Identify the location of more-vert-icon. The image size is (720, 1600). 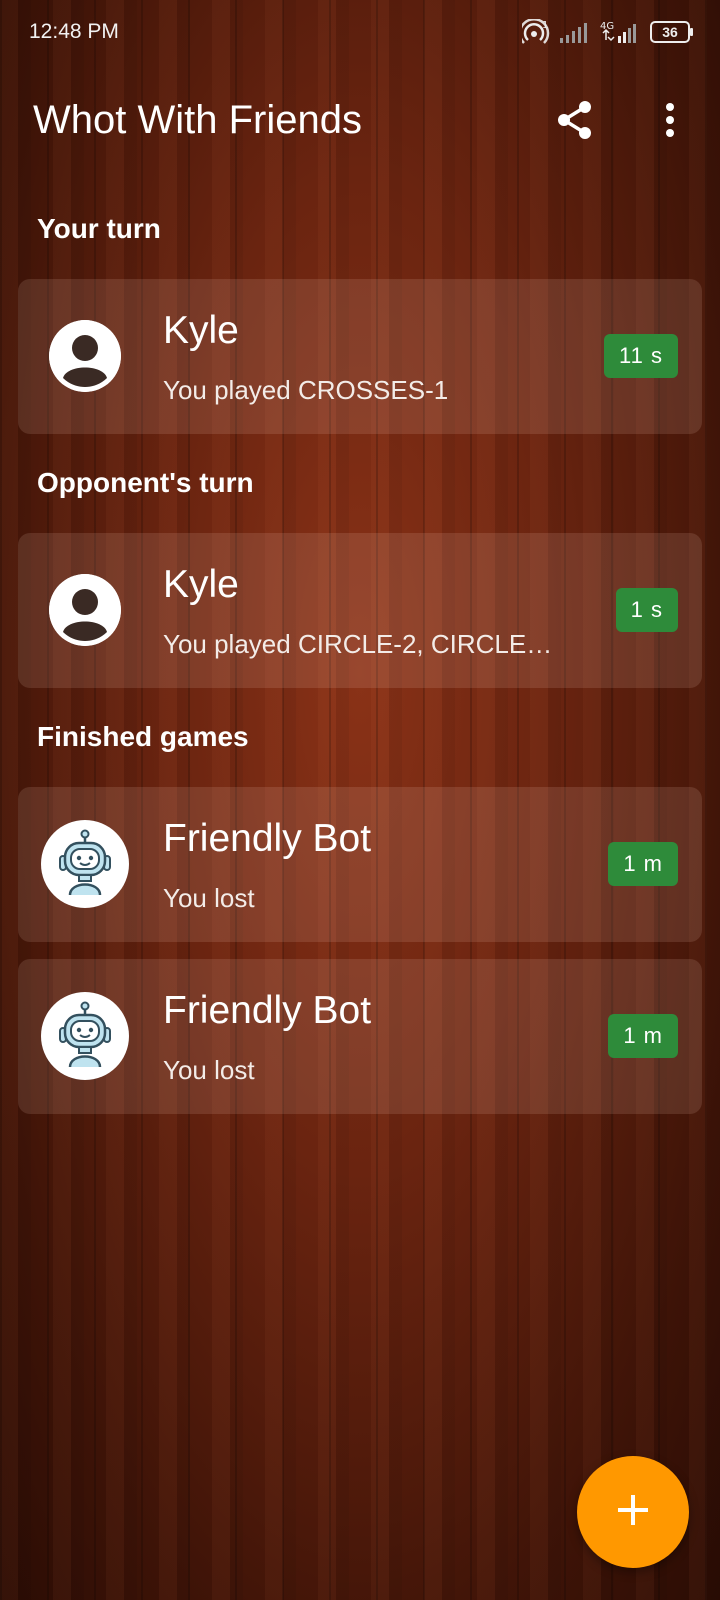
(670, 122).